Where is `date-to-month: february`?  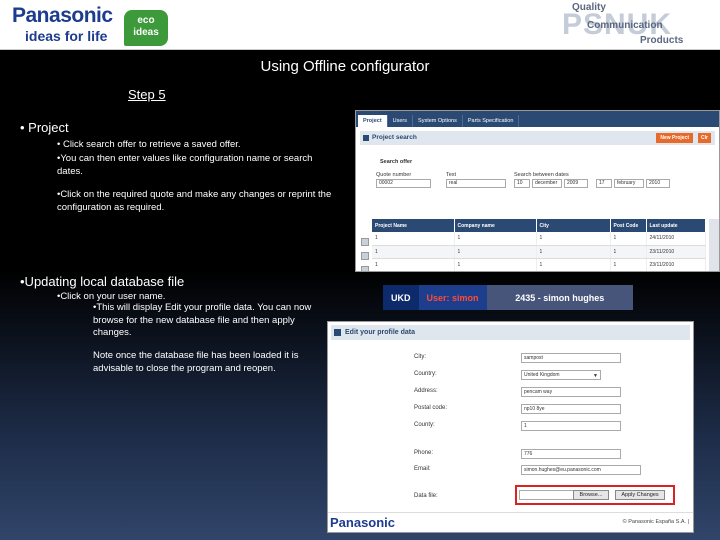
date-to-month: february is located at coordinates (629, 183).